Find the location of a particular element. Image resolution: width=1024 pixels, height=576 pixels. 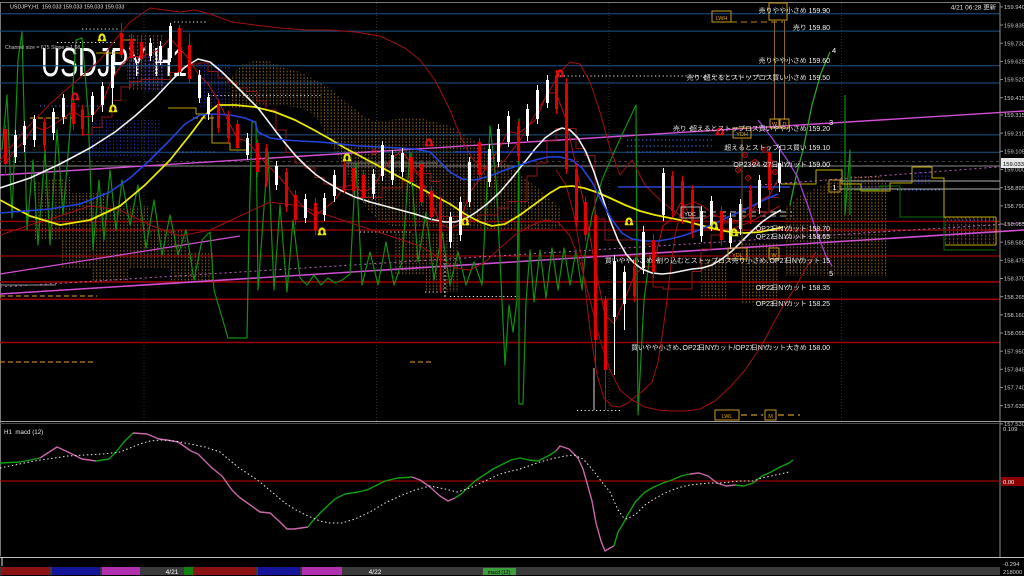

svg-text: 158.370 is located at coordinates (1014, 280).